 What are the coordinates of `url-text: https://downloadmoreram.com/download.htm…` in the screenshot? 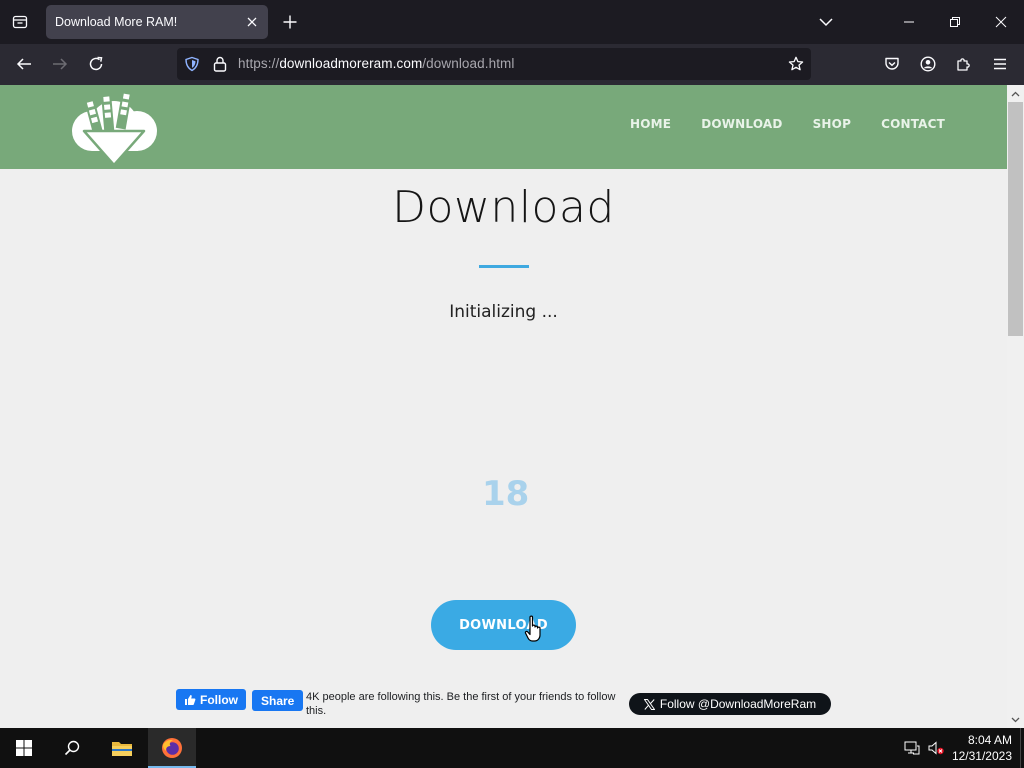 It's located at (376, 63).